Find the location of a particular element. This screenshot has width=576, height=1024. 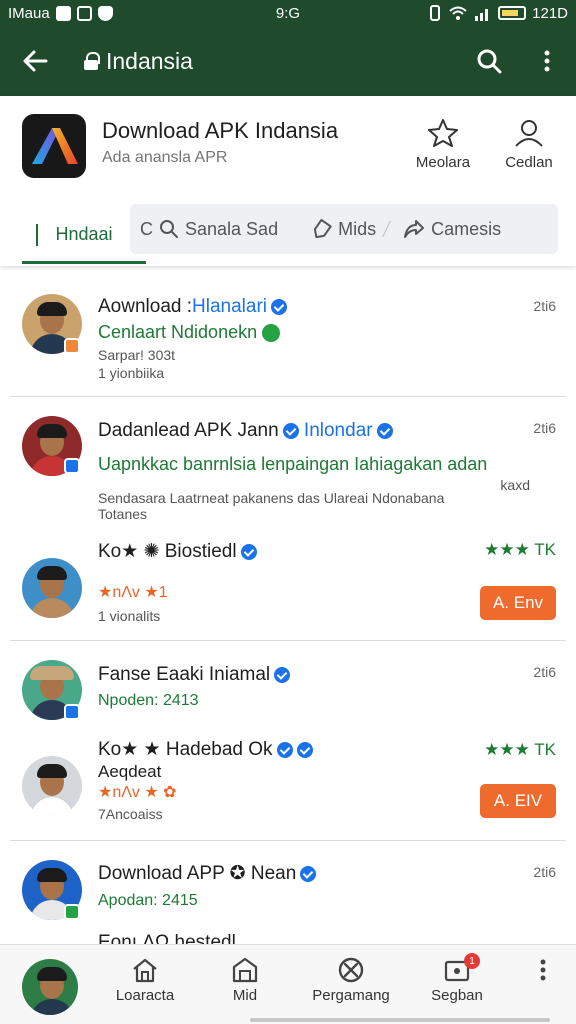

person-icon is located at coordinates (529, 133).